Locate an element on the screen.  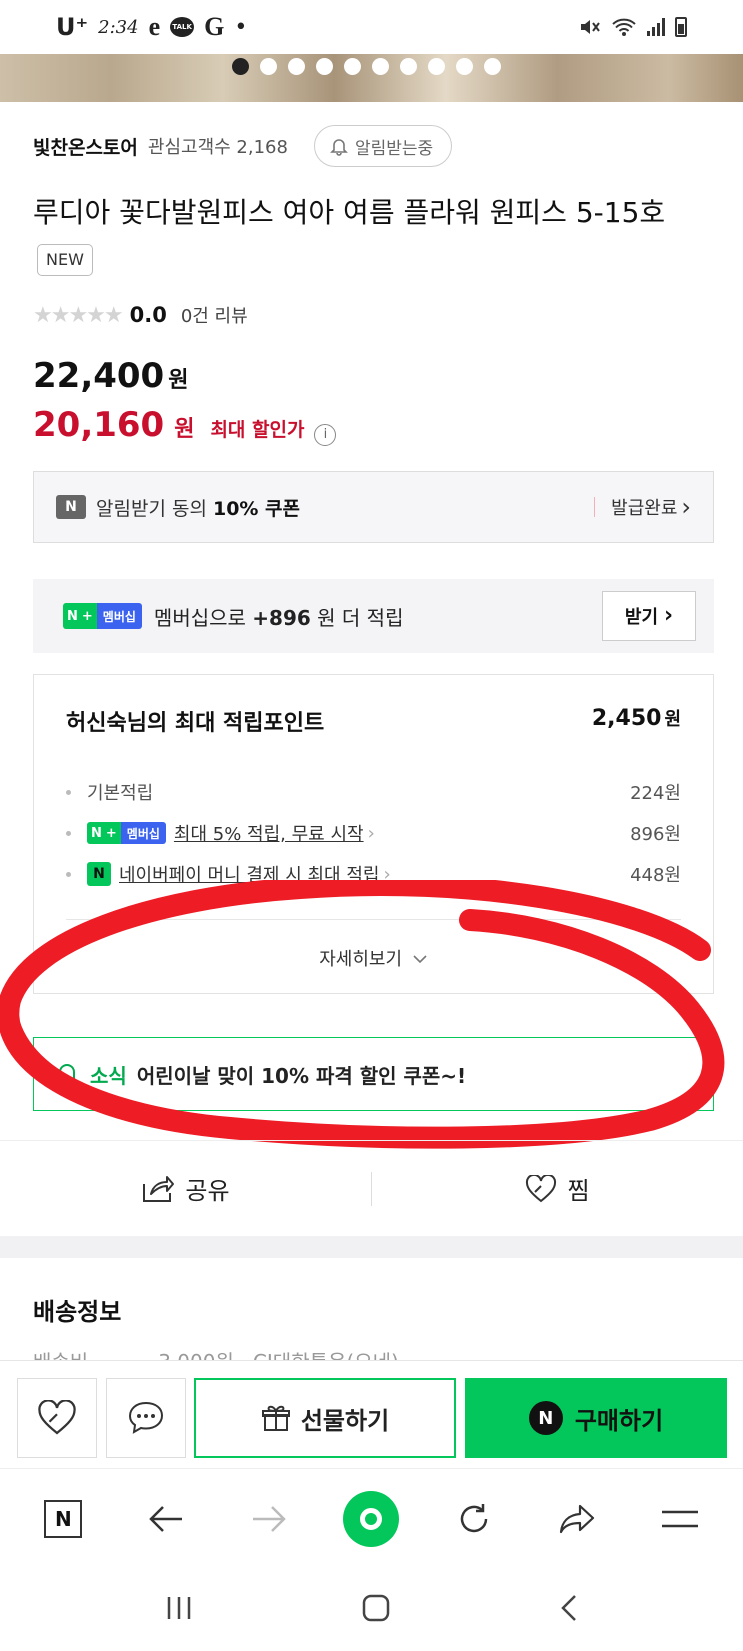
share-wish-bar: 공유 찜 is located at coordinates (371, 1188).